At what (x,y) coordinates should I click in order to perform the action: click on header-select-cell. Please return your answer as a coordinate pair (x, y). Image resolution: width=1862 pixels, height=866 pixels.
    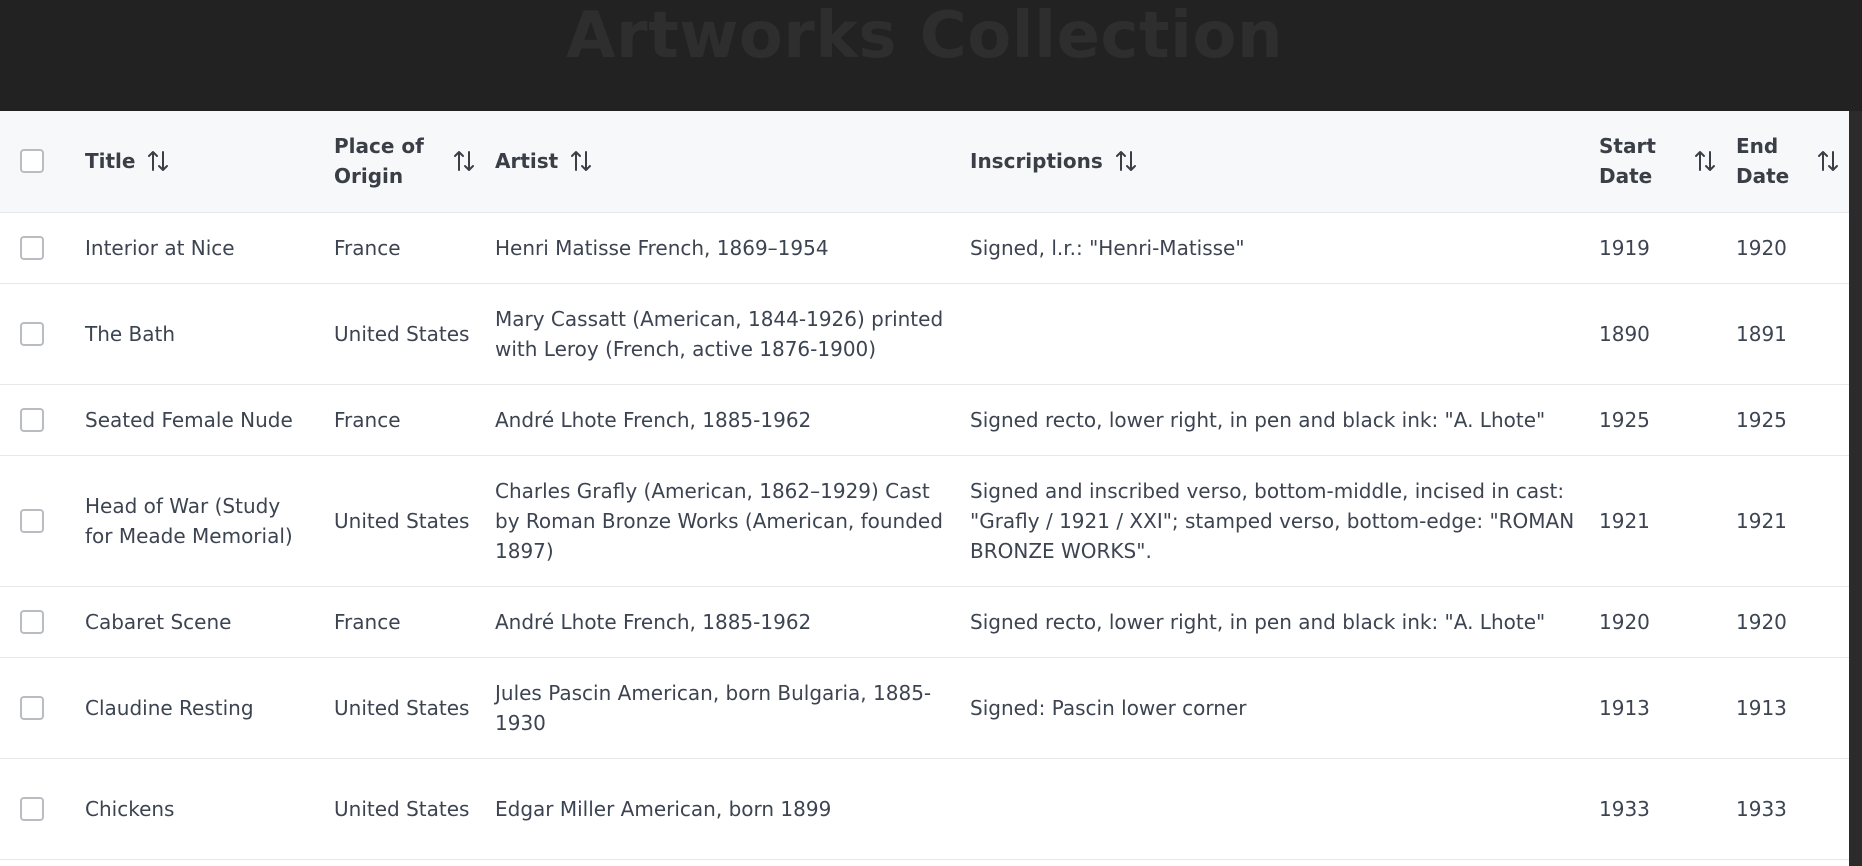
    Looking at the image, I should click on (37, 162).